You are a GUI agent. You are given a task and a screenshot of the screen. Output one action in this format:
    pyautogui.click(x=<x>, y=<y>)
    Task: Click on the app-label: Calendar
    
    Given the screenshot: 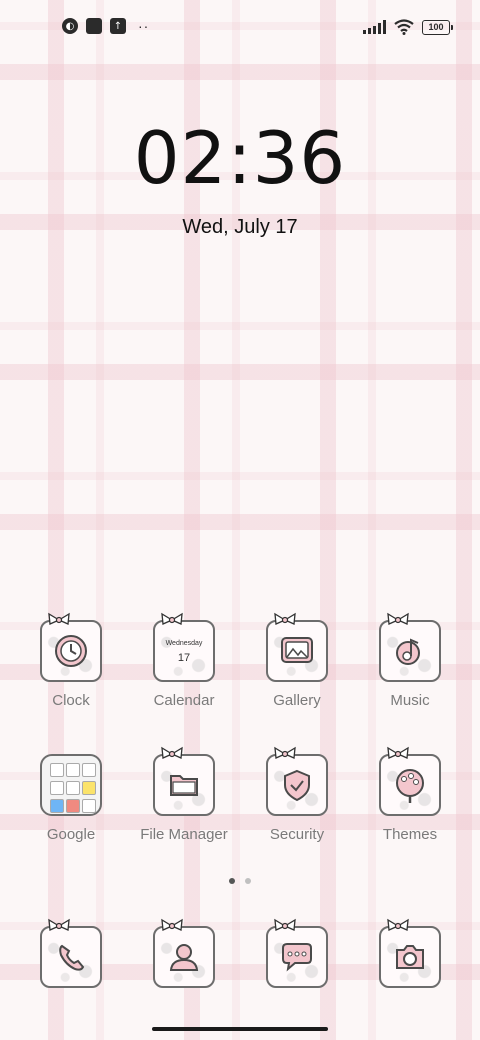 What is the action you would take?
    pyautogui.click(x=184, y=700)
    